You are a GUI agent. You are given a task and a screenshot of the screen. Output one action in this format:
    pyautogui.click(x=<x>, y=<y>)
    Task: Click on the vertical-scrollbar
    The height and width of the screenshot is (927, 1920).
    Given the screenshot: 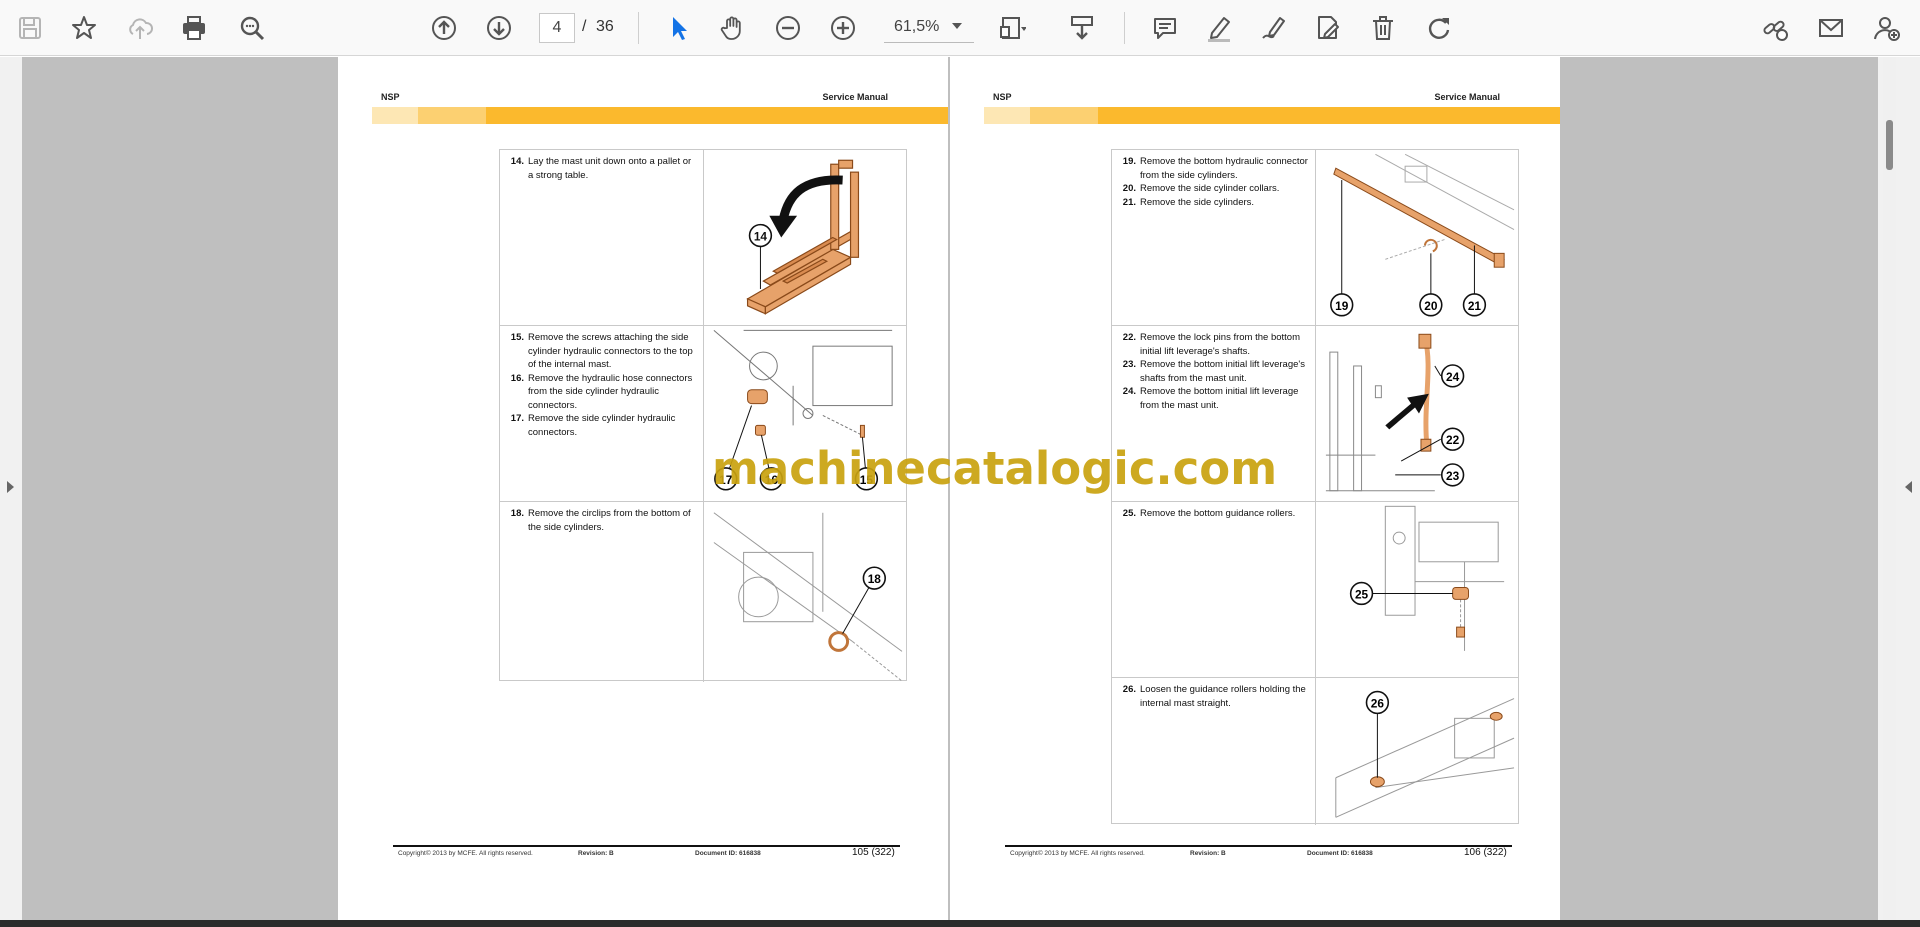 What is the action you would take?
    pyautogui.click(x=1889, y=488)
    